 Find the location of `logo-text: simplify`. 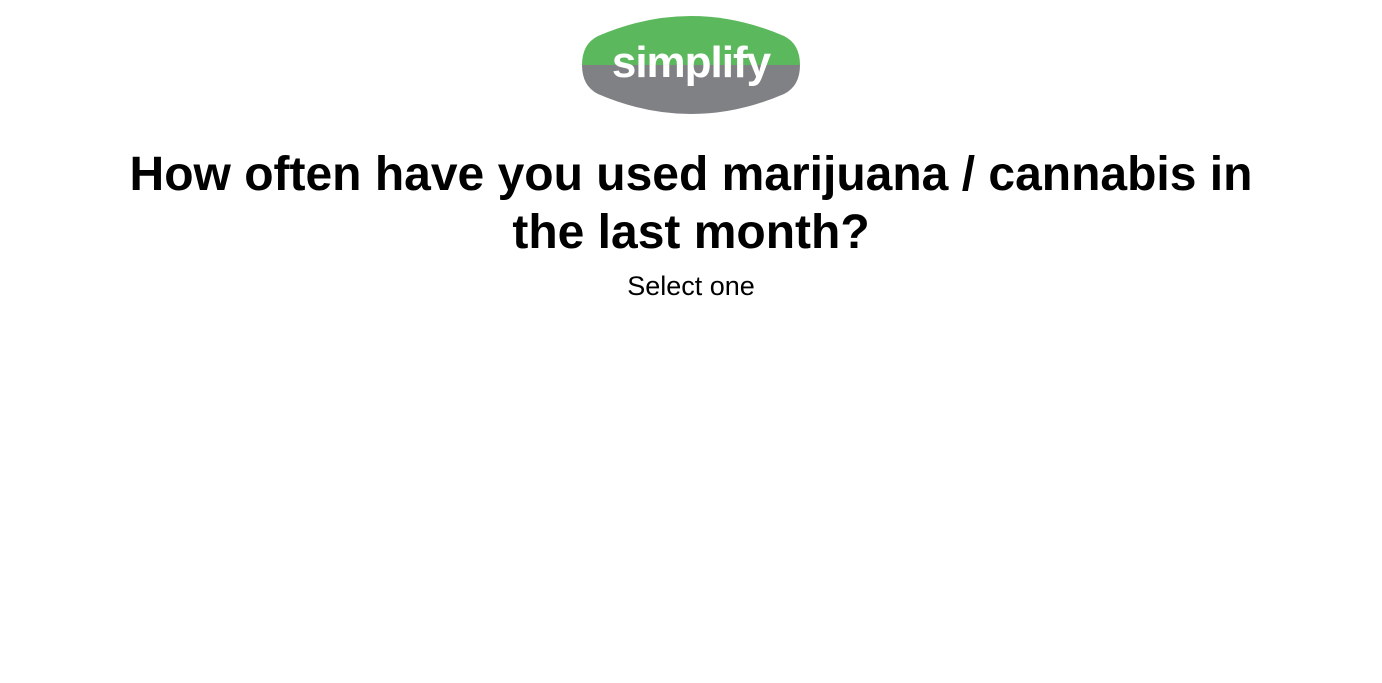

logo-text: simplify is located at coordinates (692, 62).